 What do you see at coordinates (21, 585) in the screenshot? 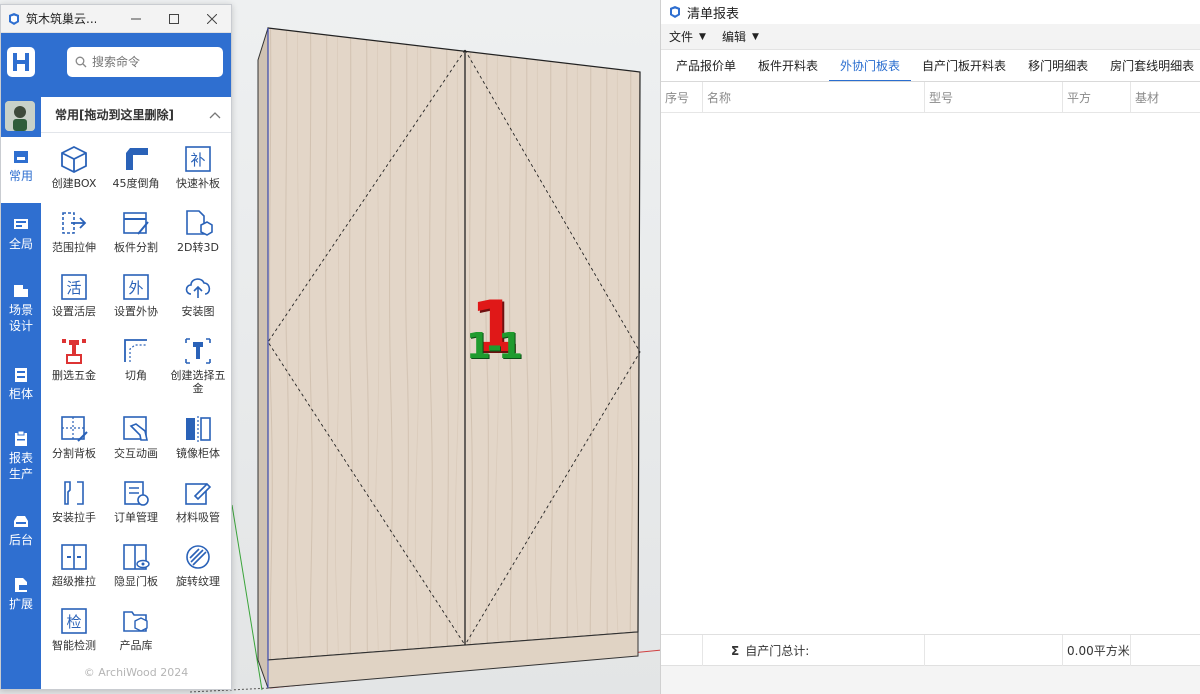
I see `extend-icon` at bounding box center [21, 585].